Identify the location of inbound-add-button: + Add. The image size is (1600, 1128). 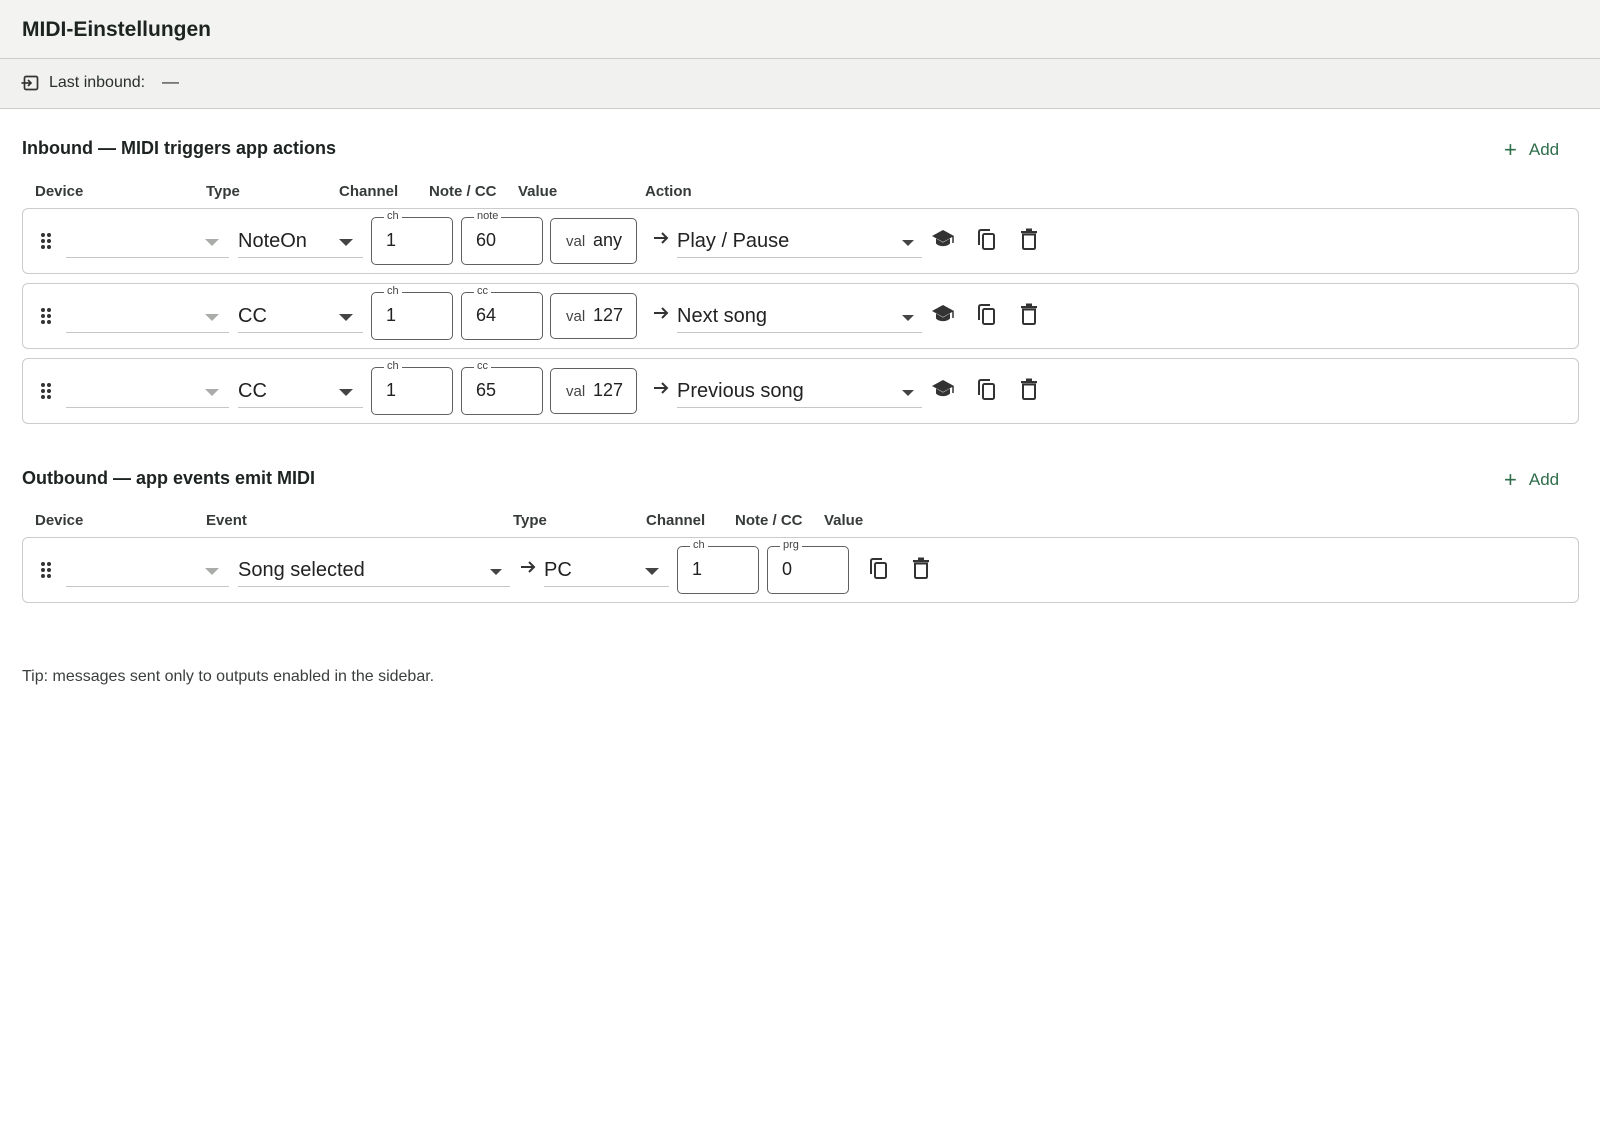
(1531, 150).